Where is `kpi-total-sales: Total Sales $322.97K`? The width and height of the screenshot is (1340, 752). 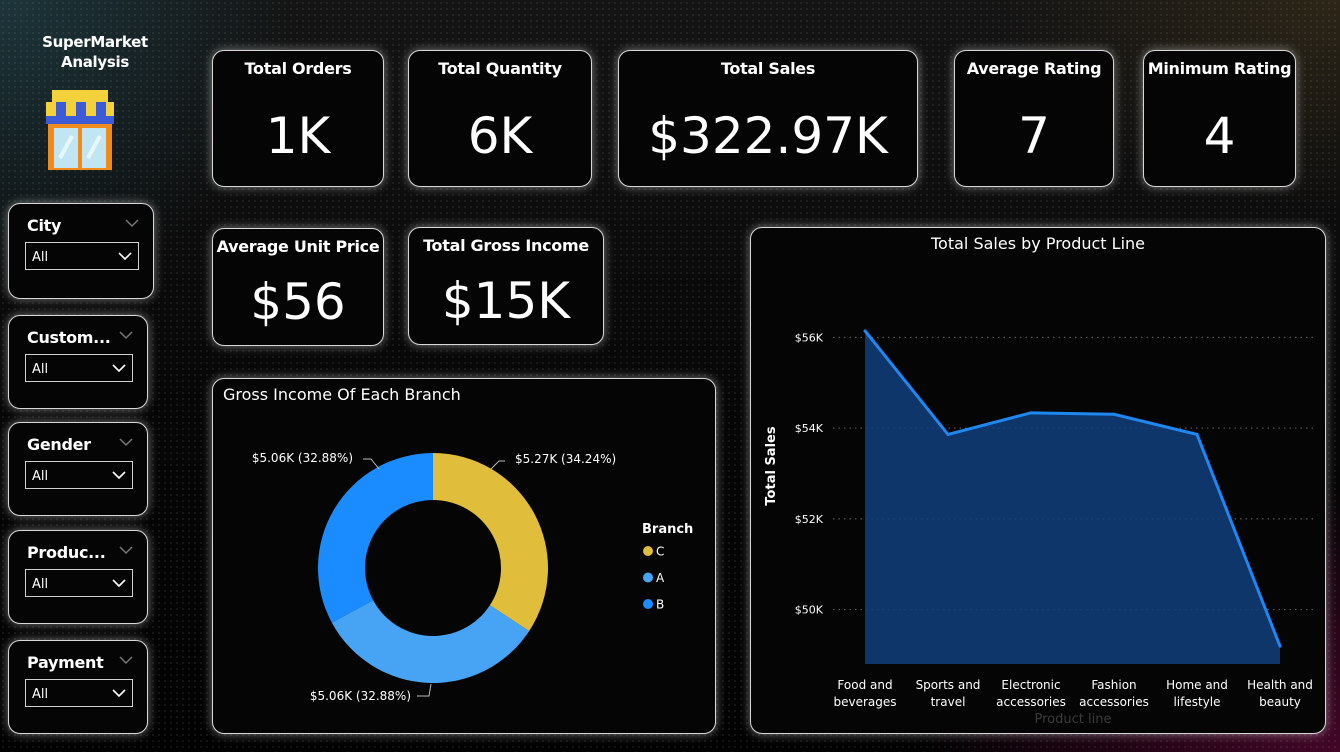
kpi-total-sales: Total Sales $322.97K is located at coordinates (768, 118).